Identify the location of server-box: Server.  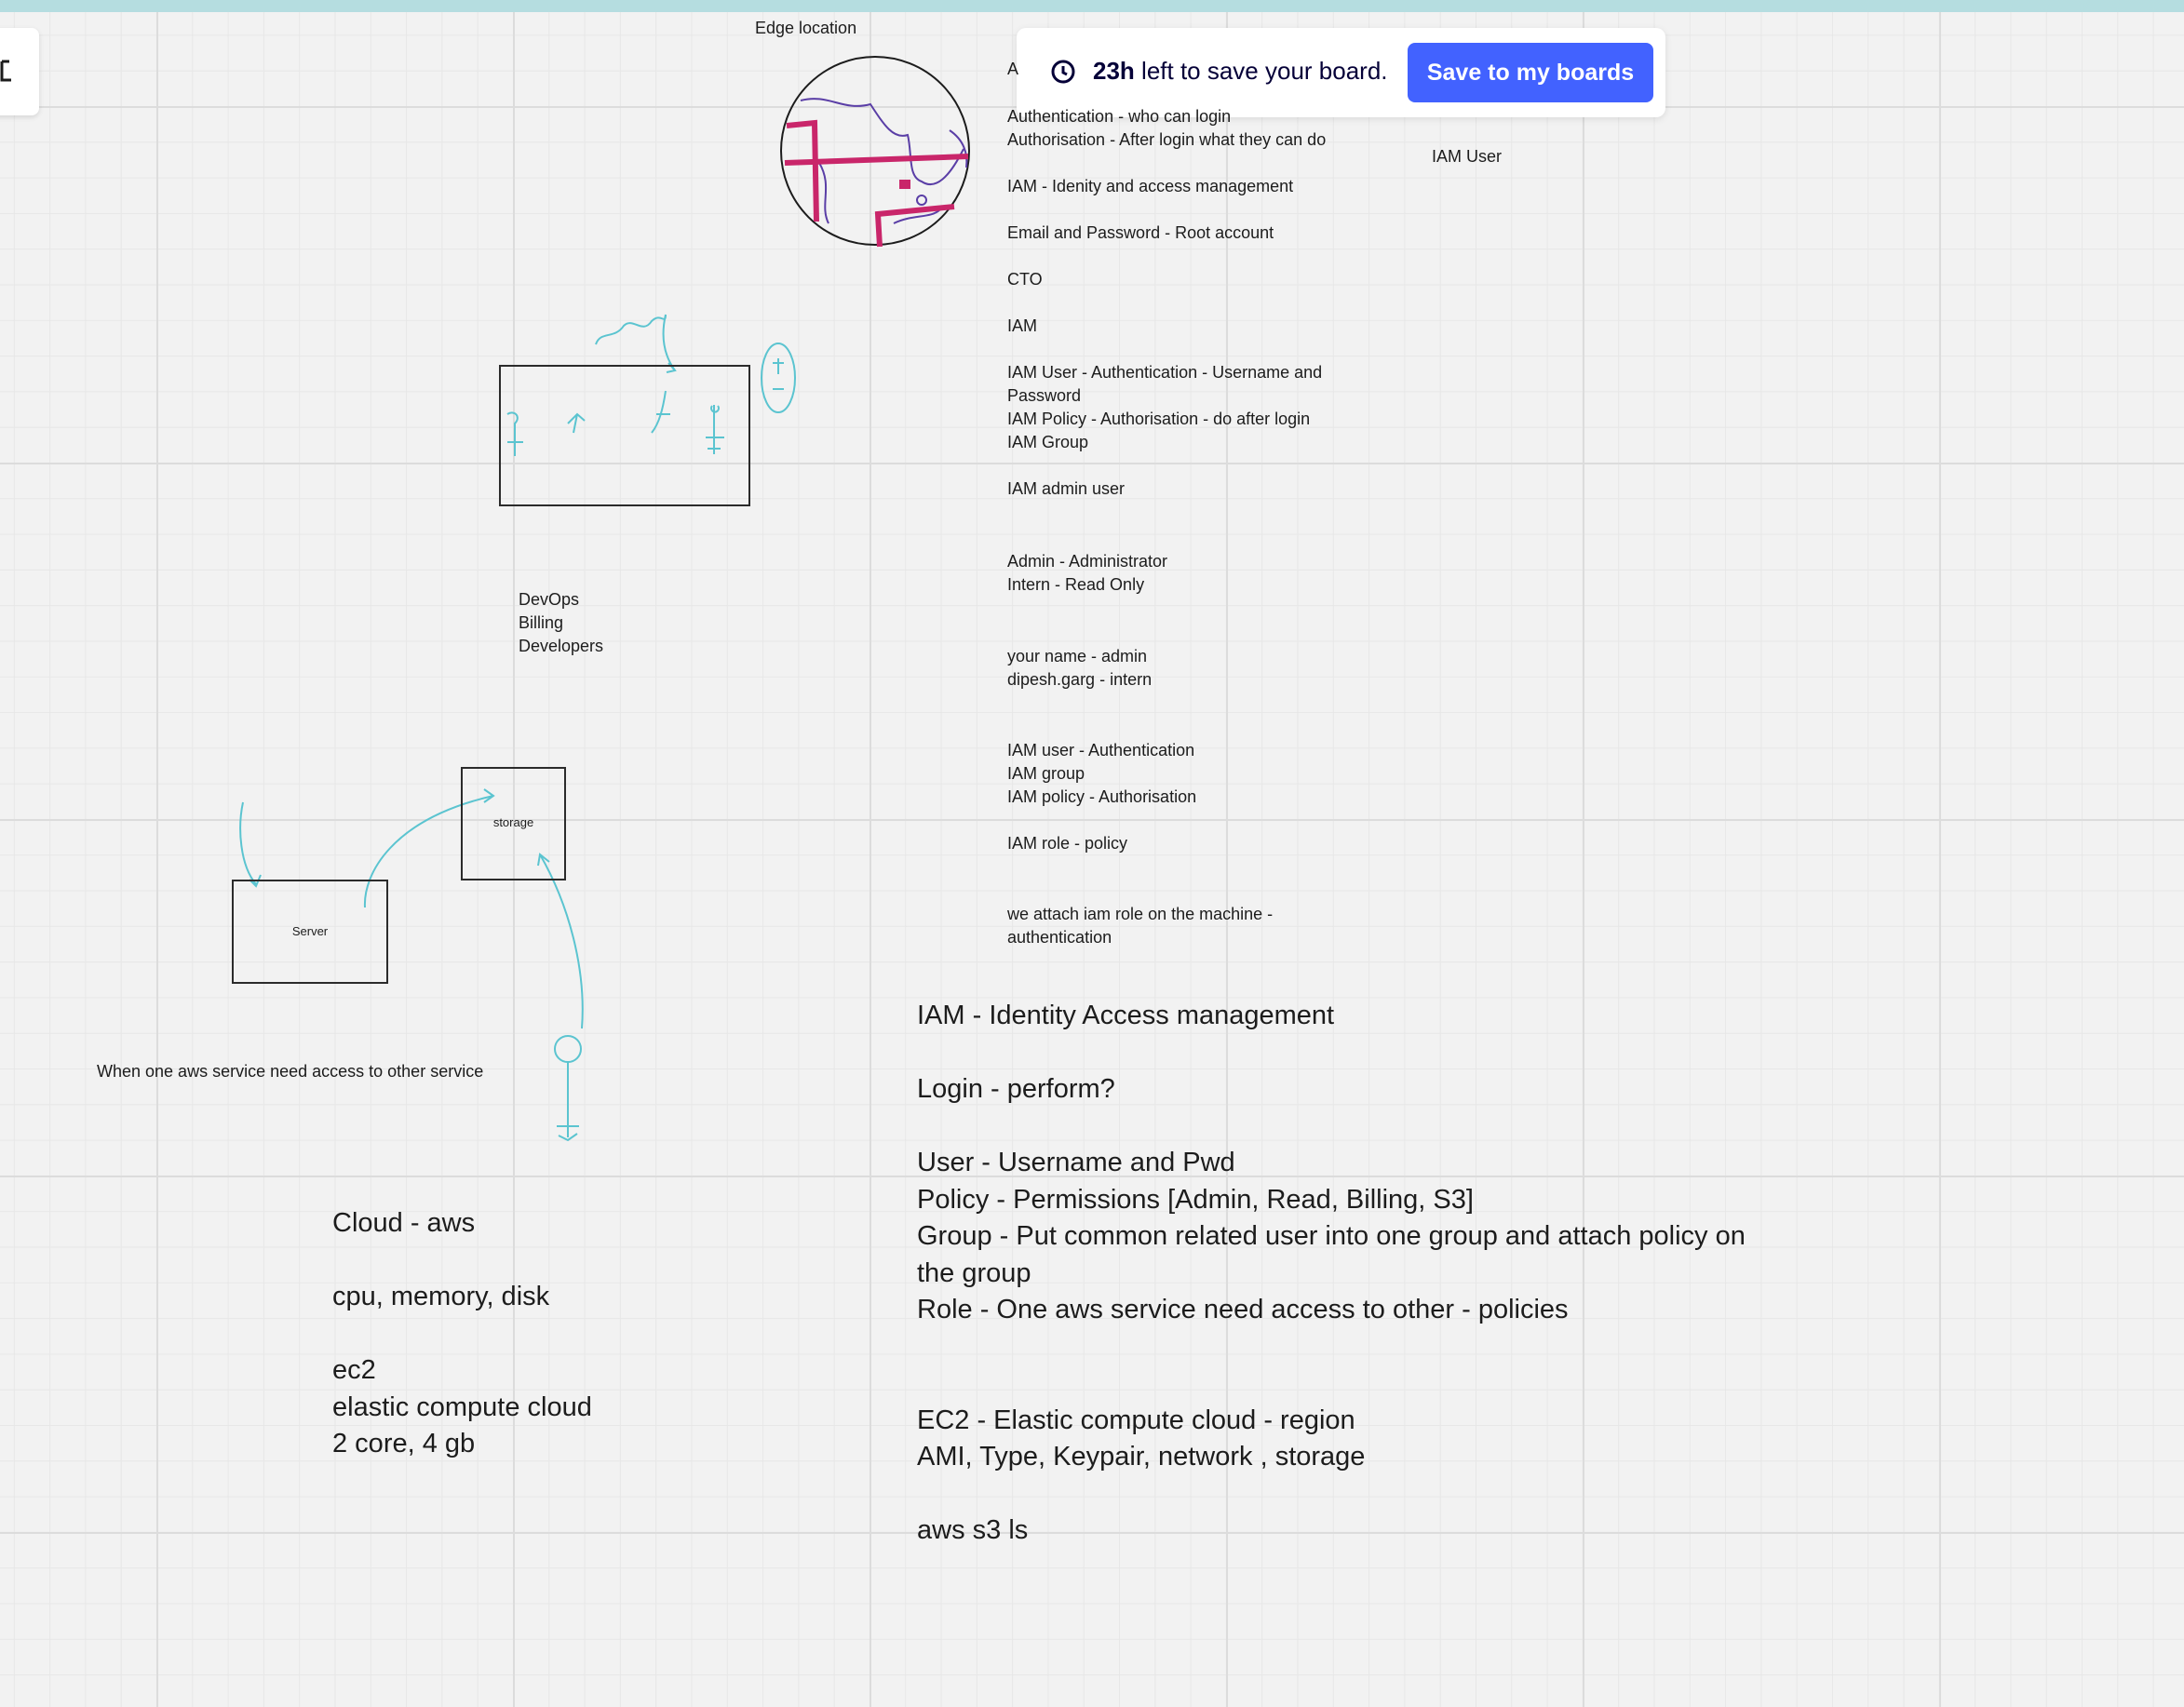
(310, 932).